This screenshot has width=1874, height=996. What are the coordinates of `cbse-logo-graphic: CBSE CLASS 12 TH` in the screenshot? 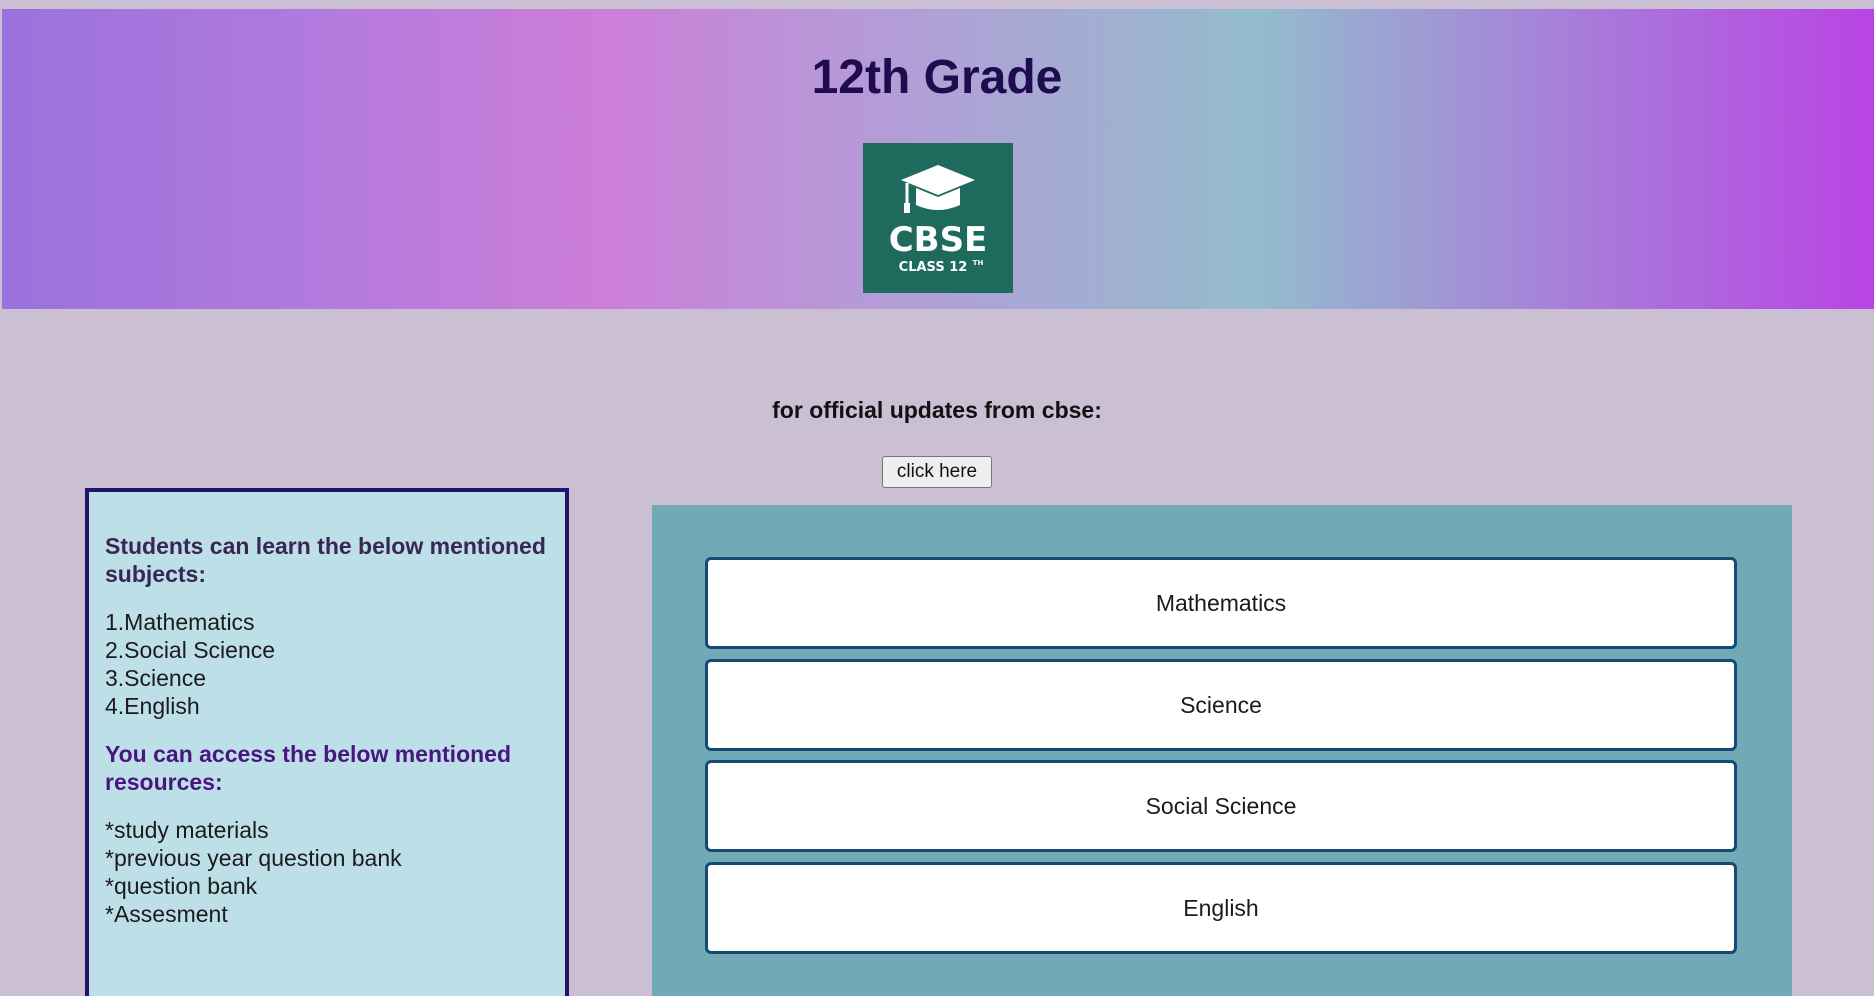 It's located at (938, 220).